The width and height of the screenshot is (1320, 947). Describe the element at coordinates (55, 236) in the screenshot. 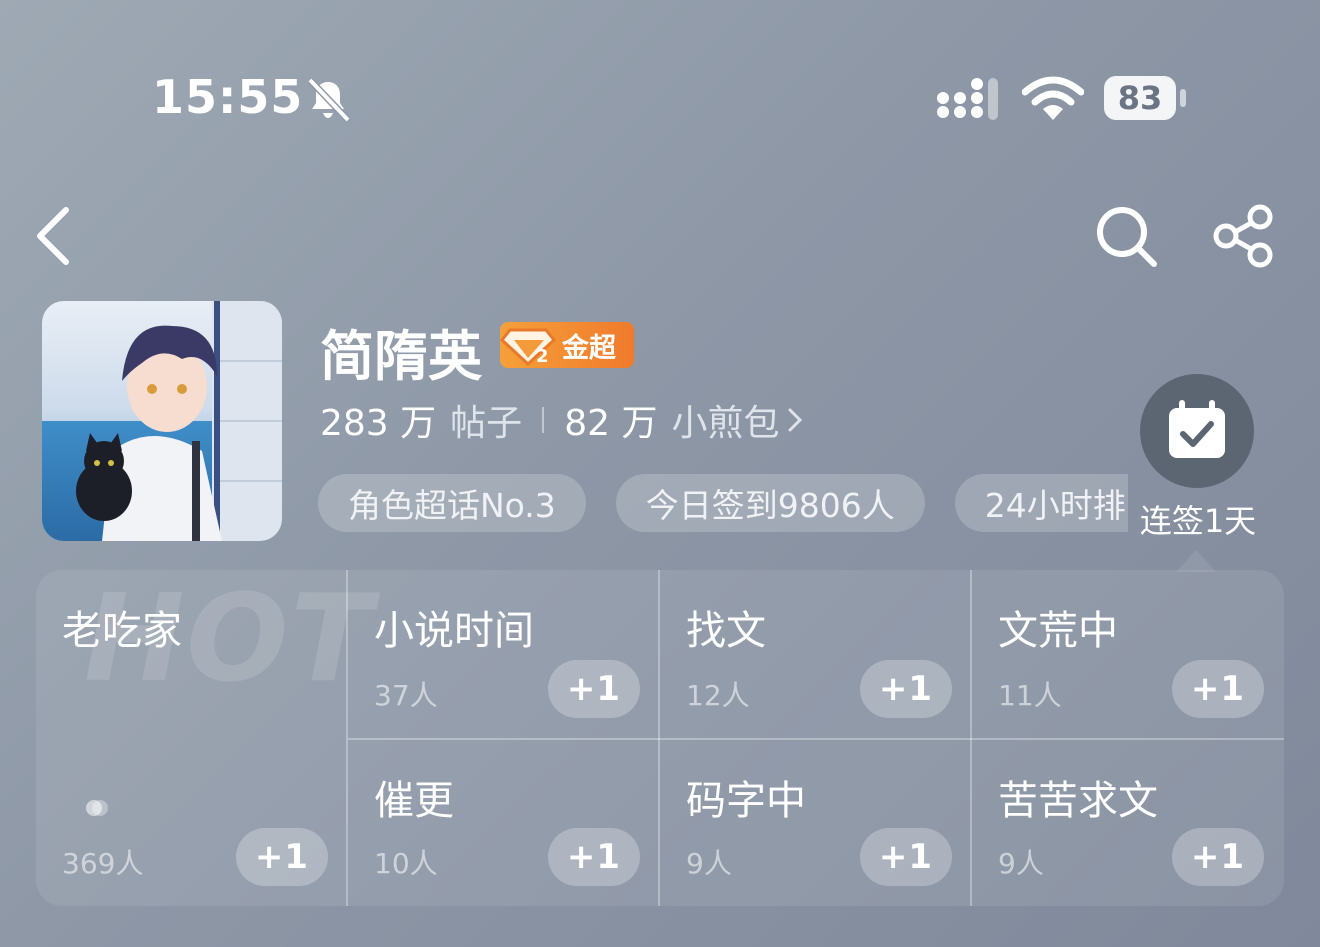

I see `back-chevron-icon` at that location.